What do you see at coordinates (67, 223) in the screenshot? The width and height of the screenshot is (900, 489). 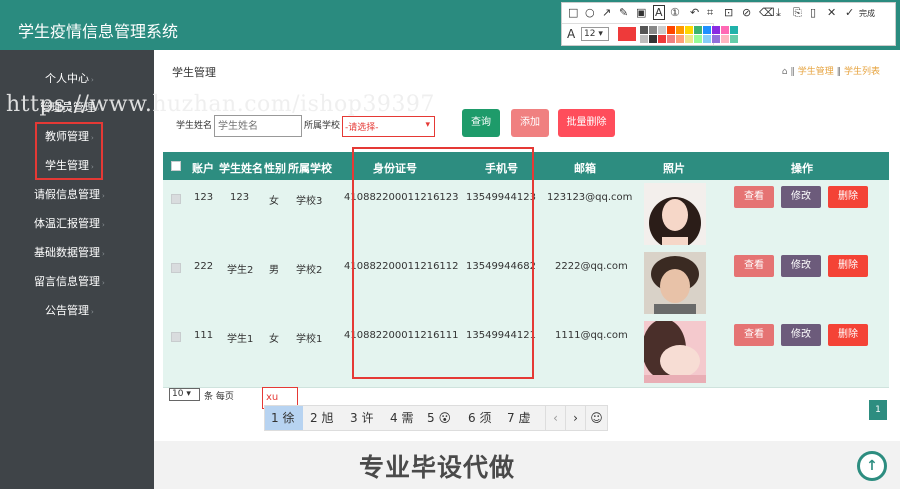 I see `sidebar-item-label: 体温汇报管理` at bounding box center [67, 223].